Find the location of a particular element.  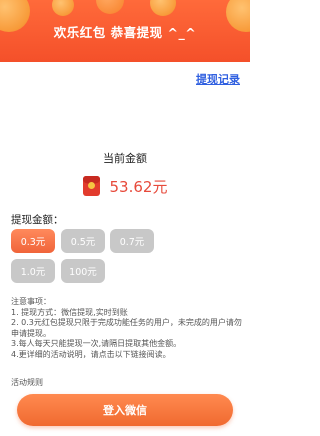

balance-row: 53.62元 is located at coordinates (125, 186).